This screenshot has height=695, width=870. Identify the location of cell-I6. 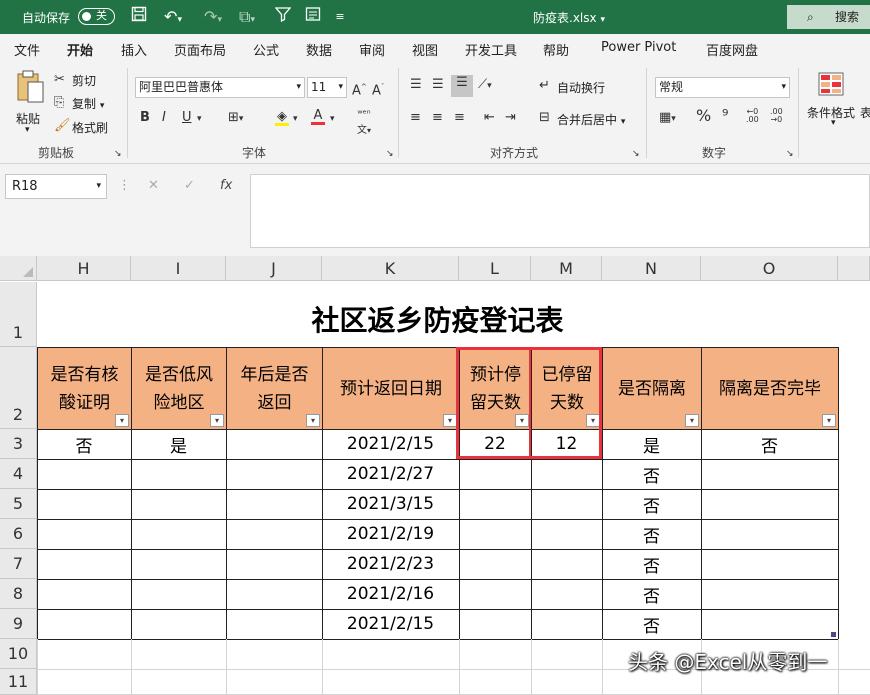
(178, 534).